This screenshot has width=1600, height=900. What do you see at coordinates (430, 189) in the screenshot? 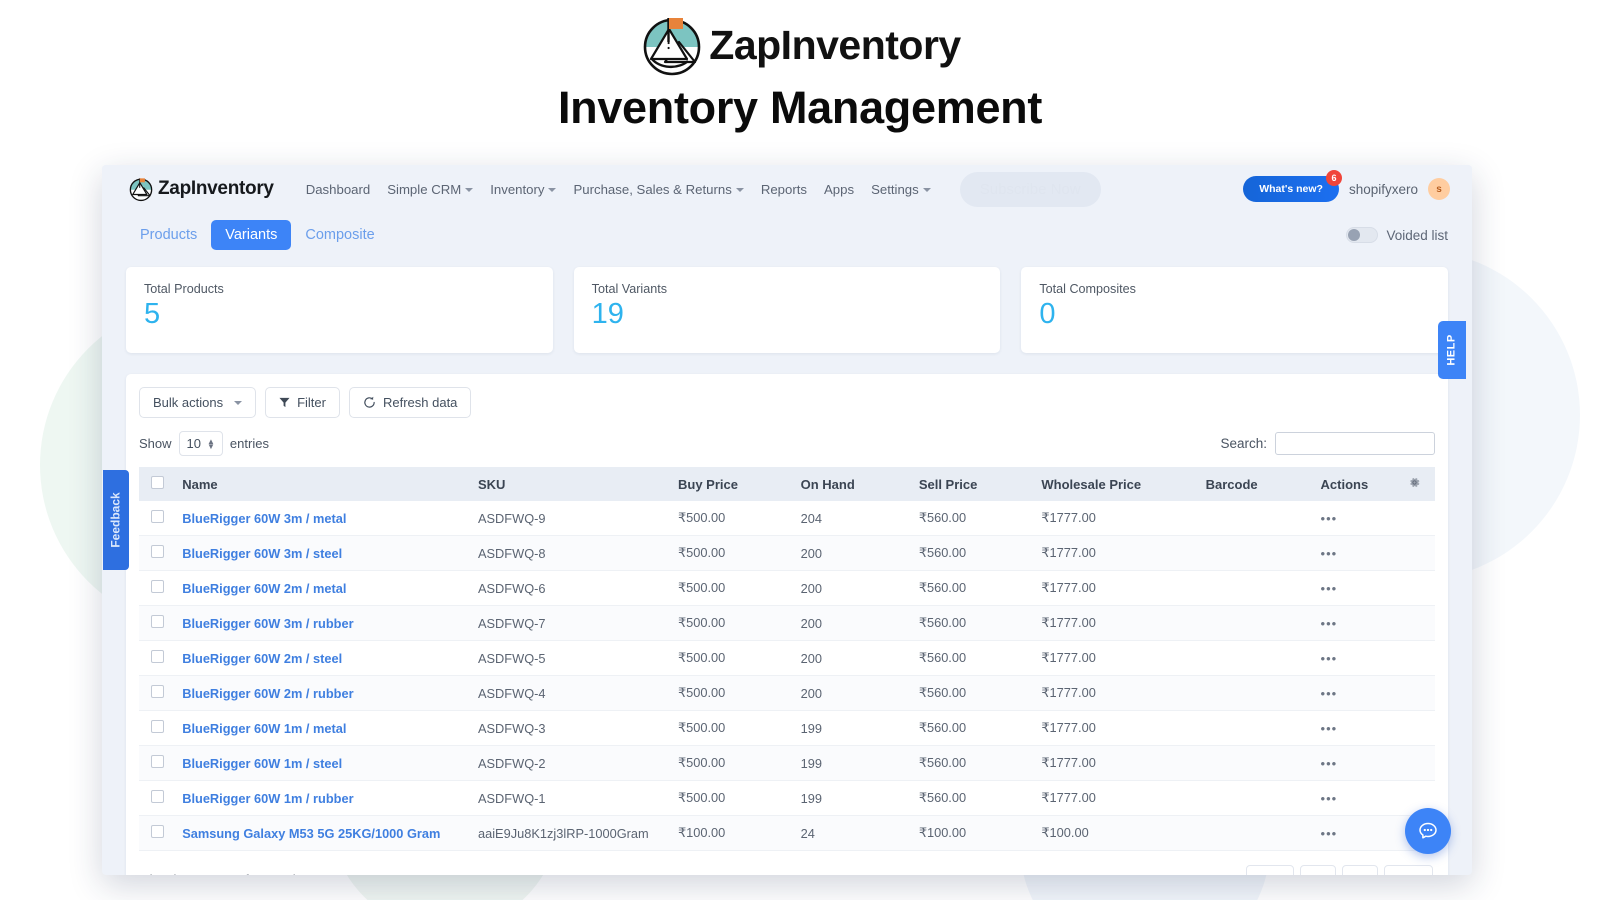
I see `nav-item-simple-crm: Simple CRM` at bounding box center [430, 189].